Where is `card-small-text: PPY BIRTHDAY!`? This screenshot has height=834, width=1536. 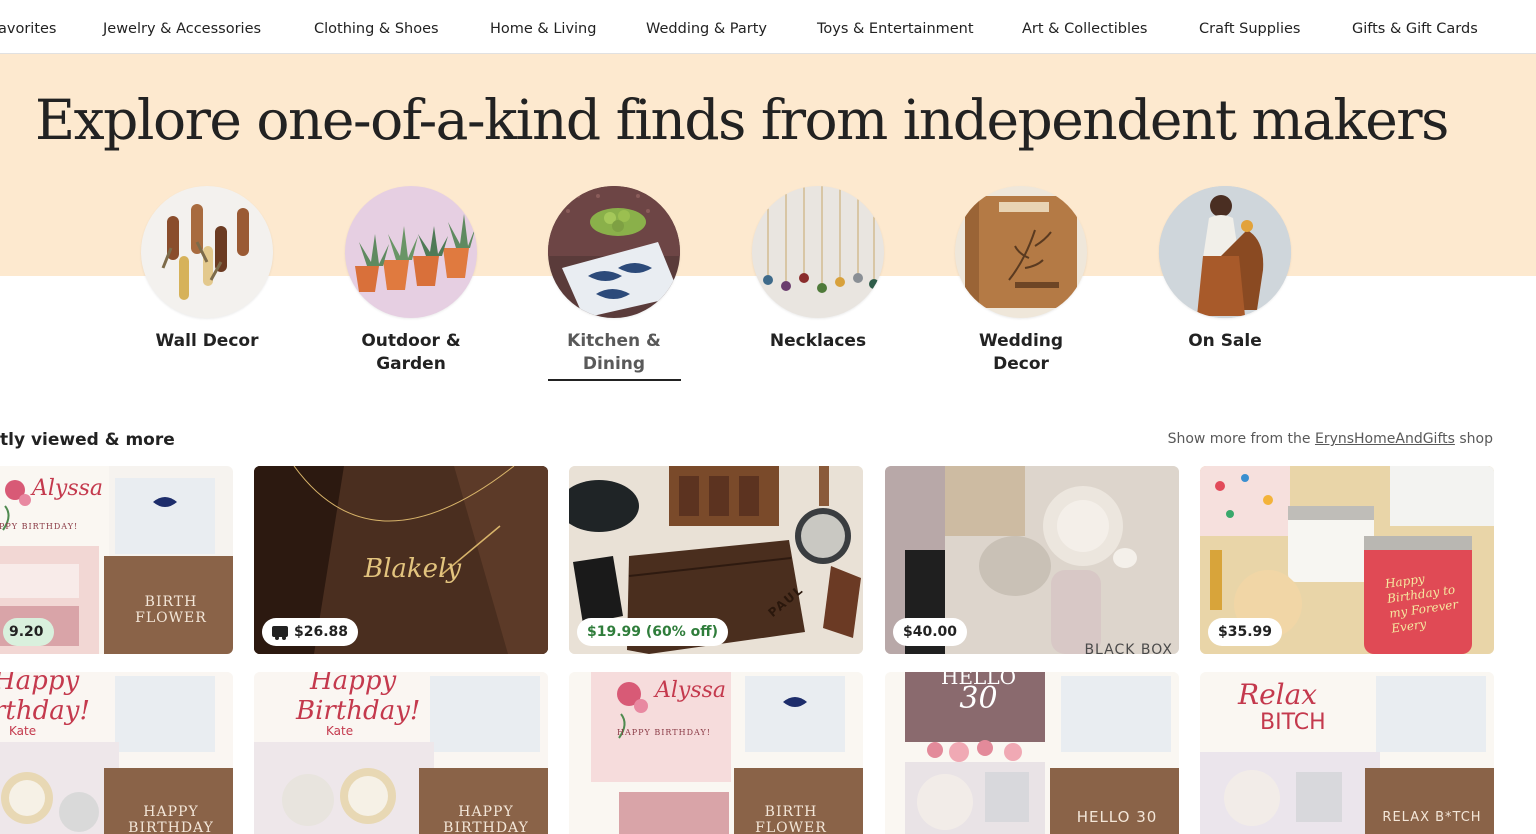
card-small-text: PPY BIRTHDAY! is located at coordinates (39, 526).